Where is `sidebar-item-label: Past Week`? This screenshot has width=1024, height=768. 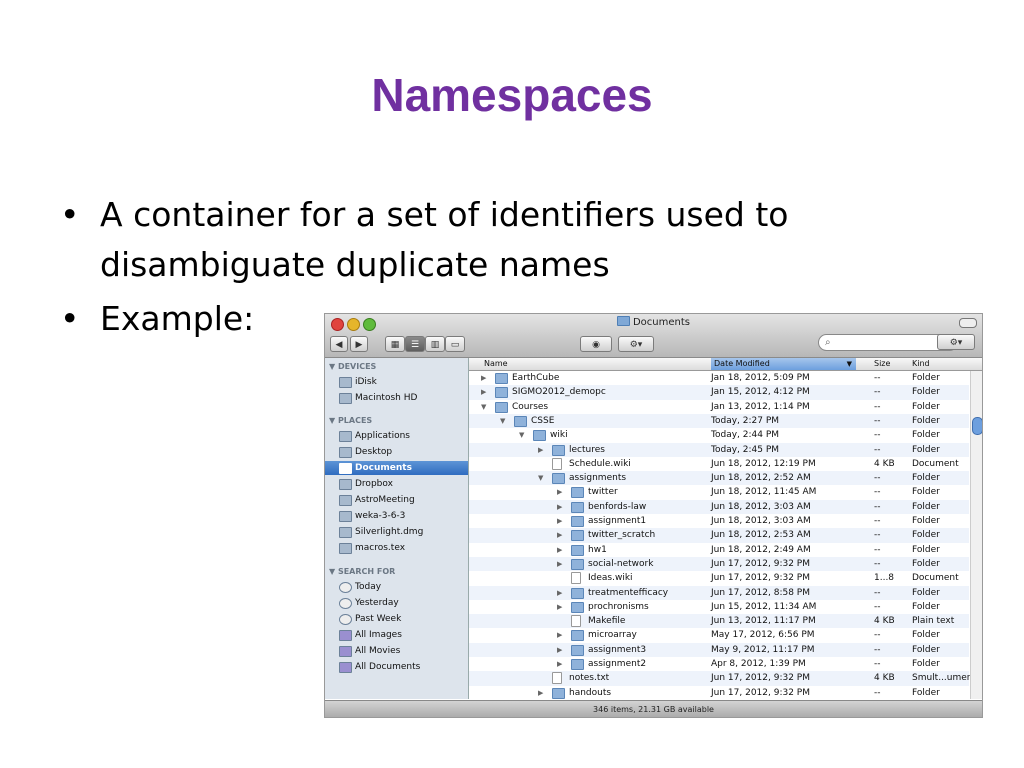
sidebar-item-label: Past Week is located at coordinates (378, 619).